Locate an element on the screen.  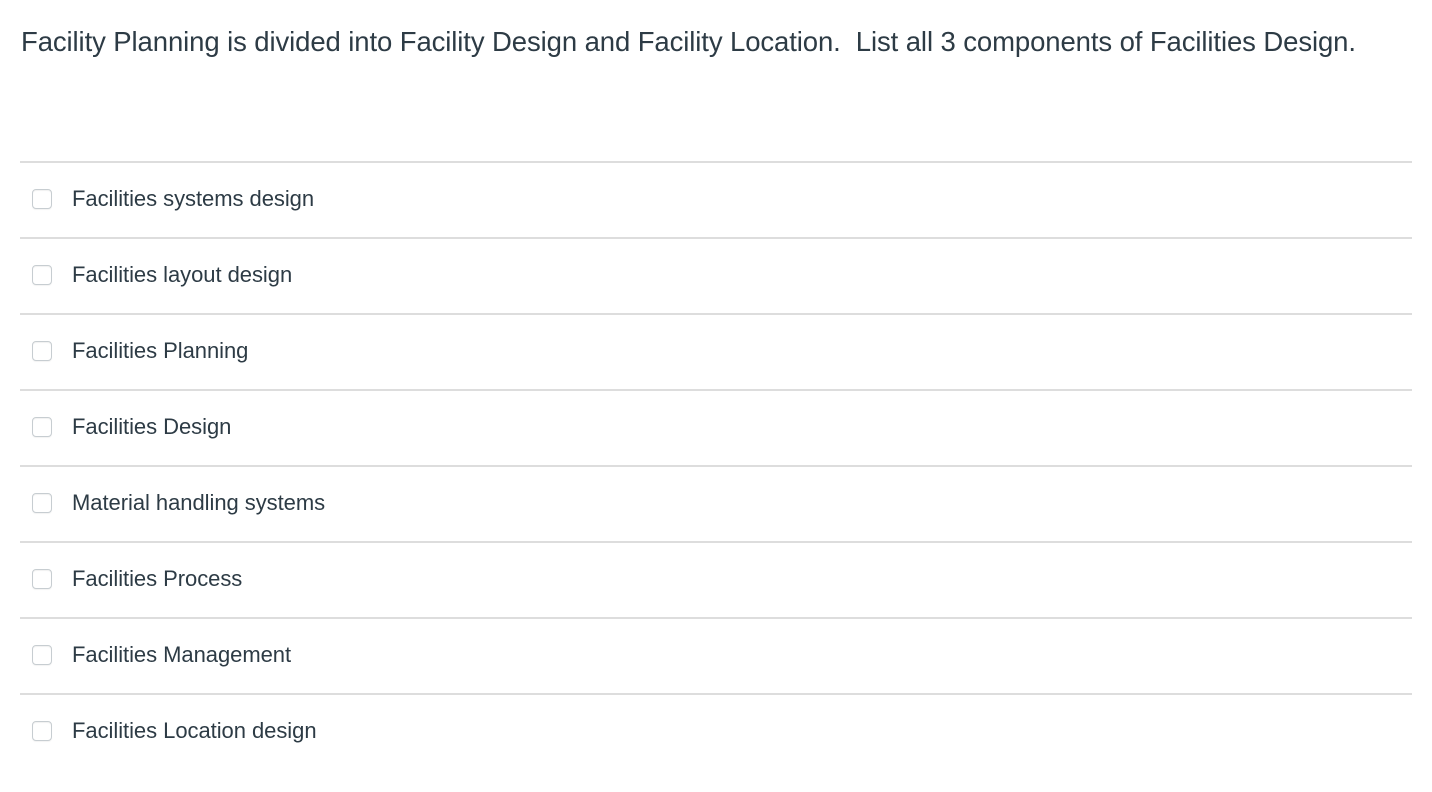
answer-option-2: Facilities Planning is located at coordinates (124, 351).